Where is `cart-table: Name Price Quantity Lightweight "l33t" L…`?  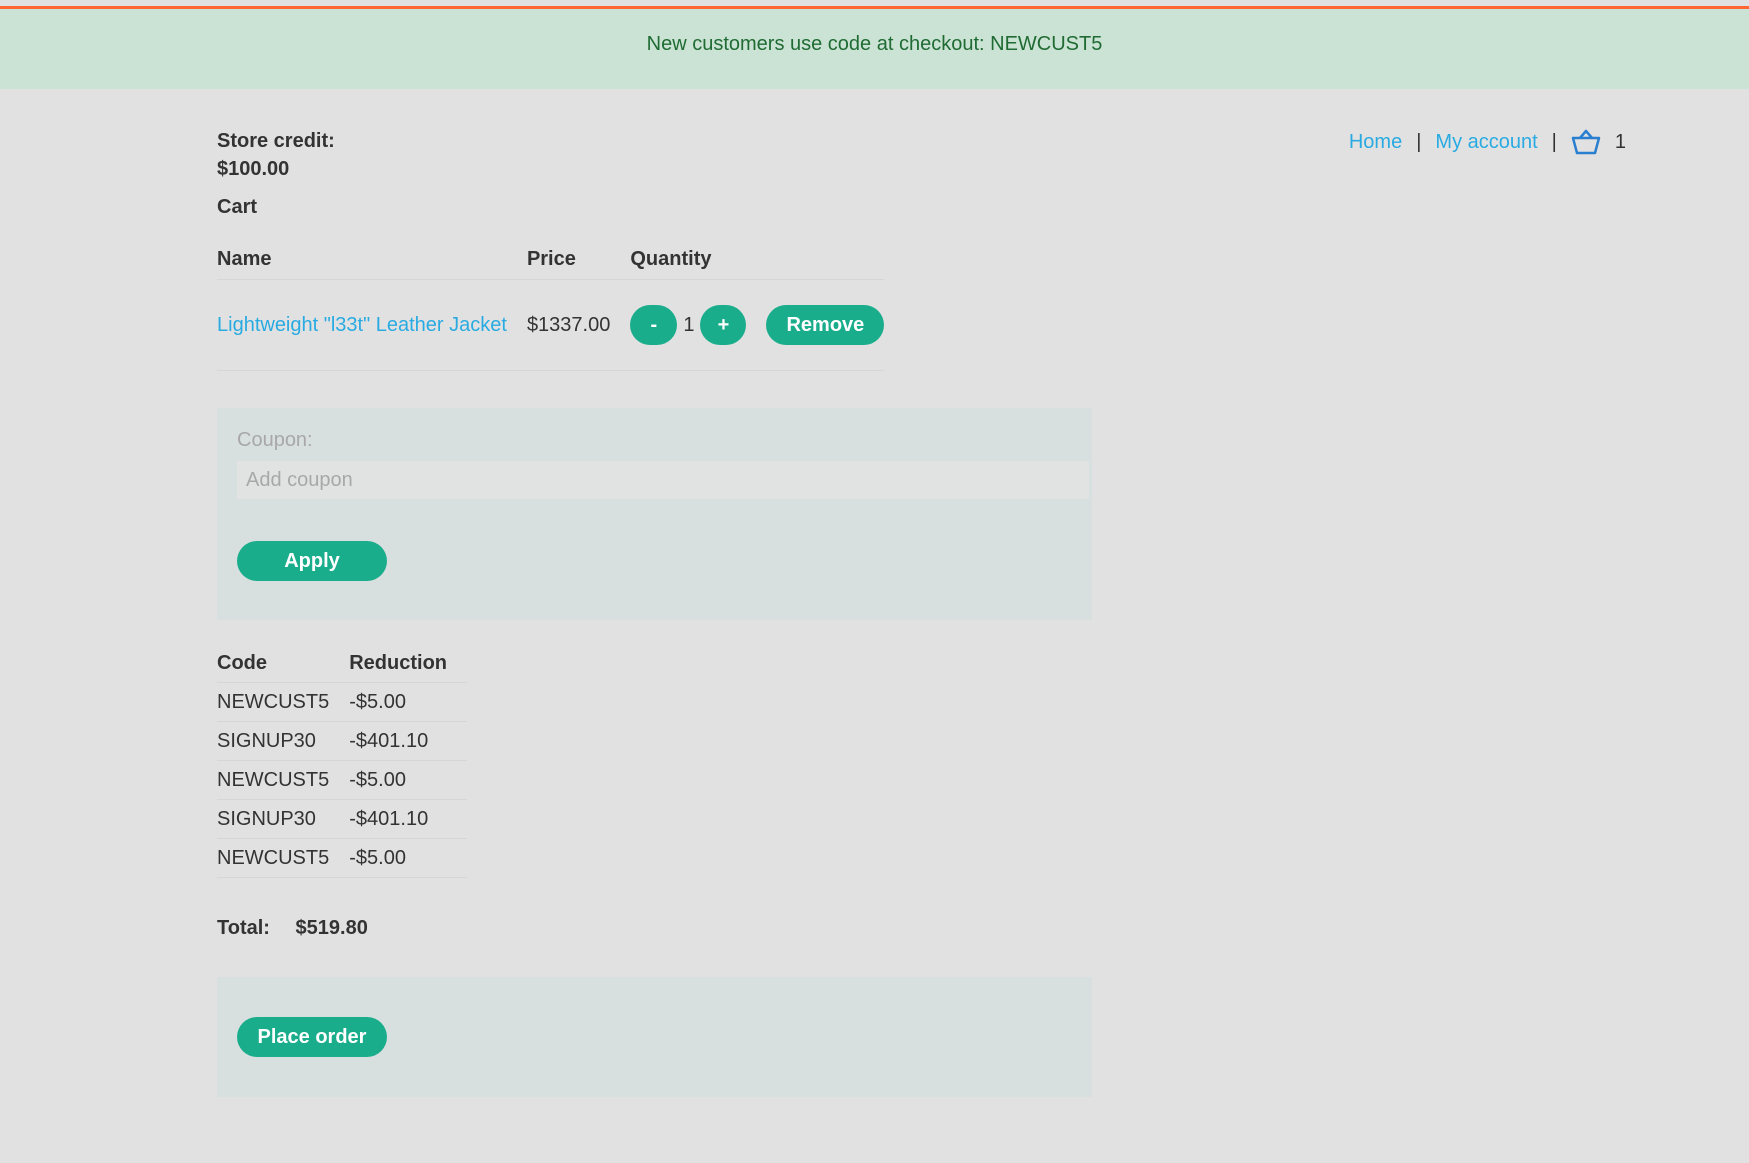
cart-table: Name Price Quantity Lightweight "l33t" L… is located at coordinates (551, 305).